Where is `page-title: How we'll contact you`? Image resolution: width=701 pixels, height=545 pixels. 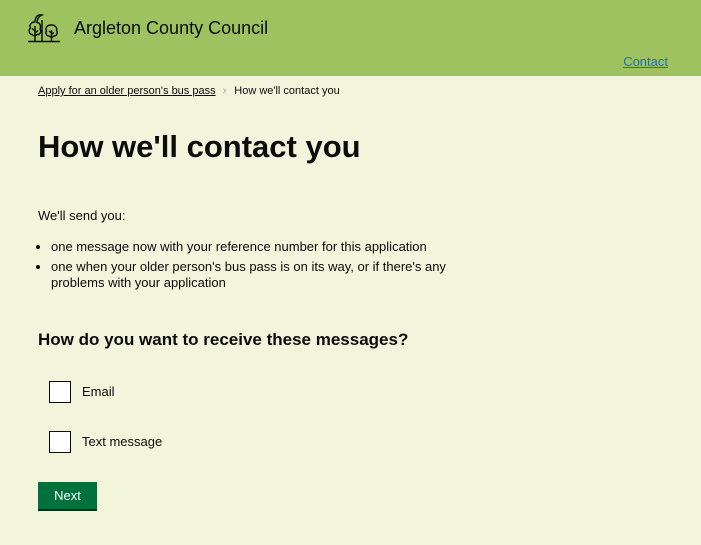
page-title: How we'll contact you is located at coordinates (199, 146).